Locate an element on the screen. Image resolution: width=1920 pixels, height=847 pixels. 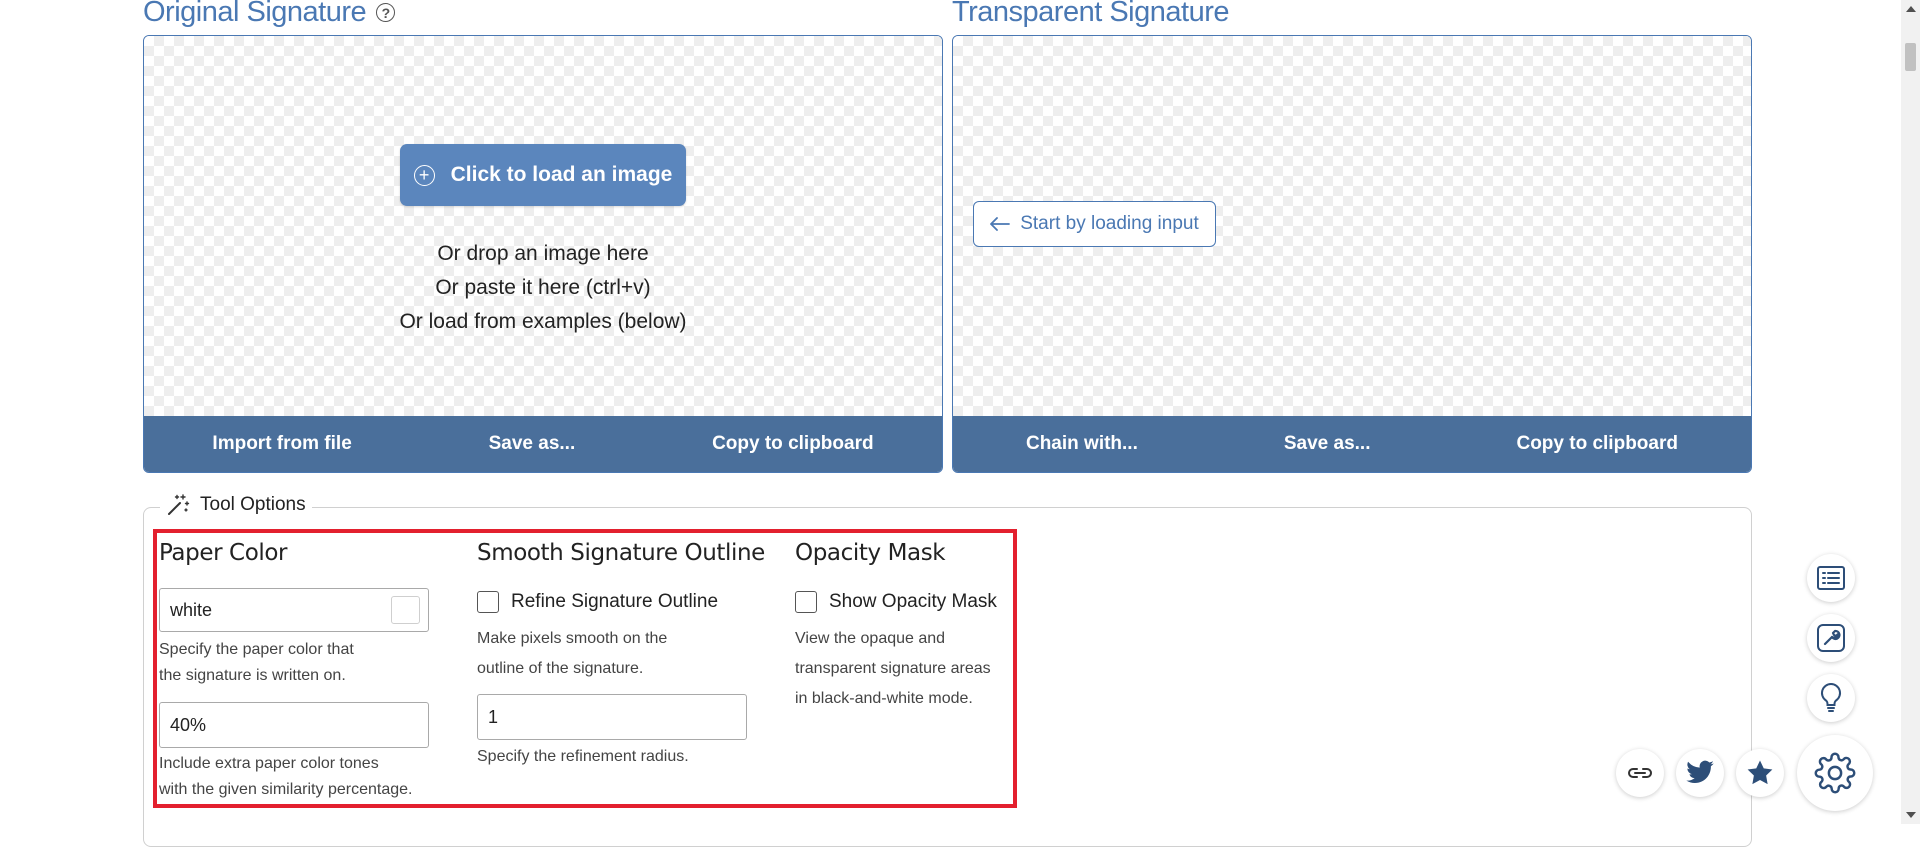
settings-button is located at coordinates (1835, 773).